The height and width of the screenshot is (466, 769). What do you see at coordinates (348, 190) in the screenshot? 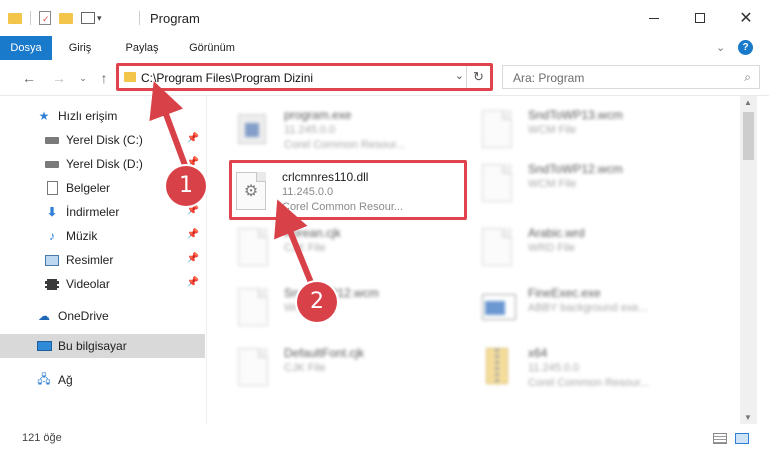
I see `file-highlight` at bounding box center [348, 190].